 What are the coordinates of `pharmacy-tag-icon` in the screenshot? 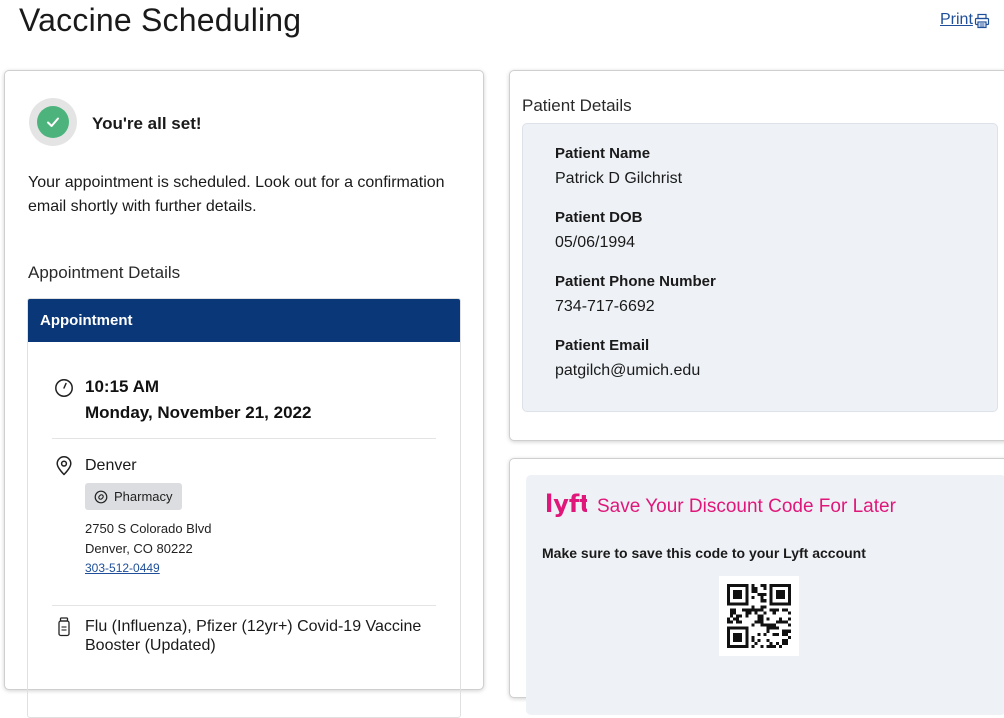 It's located at (101, 496).